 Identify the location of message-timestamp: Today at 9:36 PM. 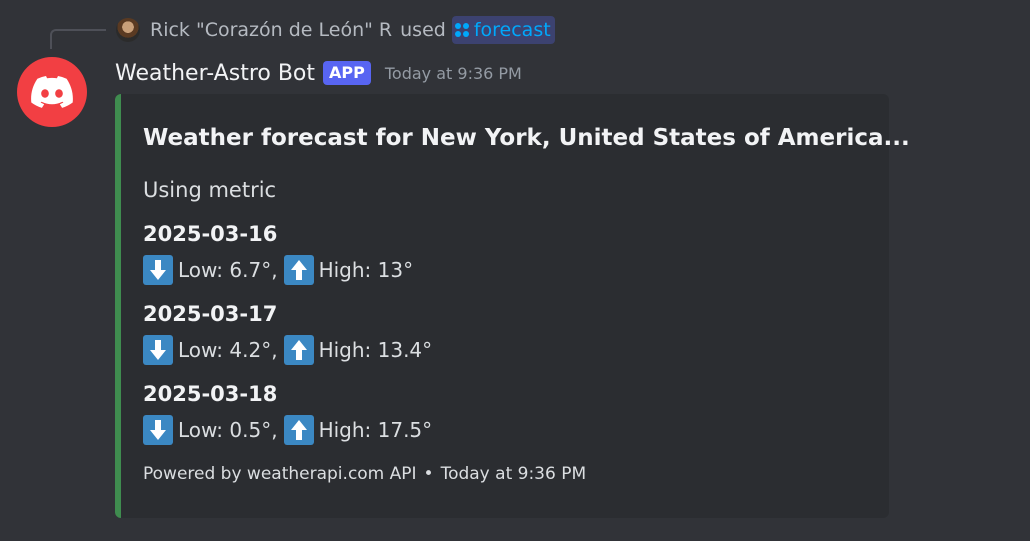
(453, 73).